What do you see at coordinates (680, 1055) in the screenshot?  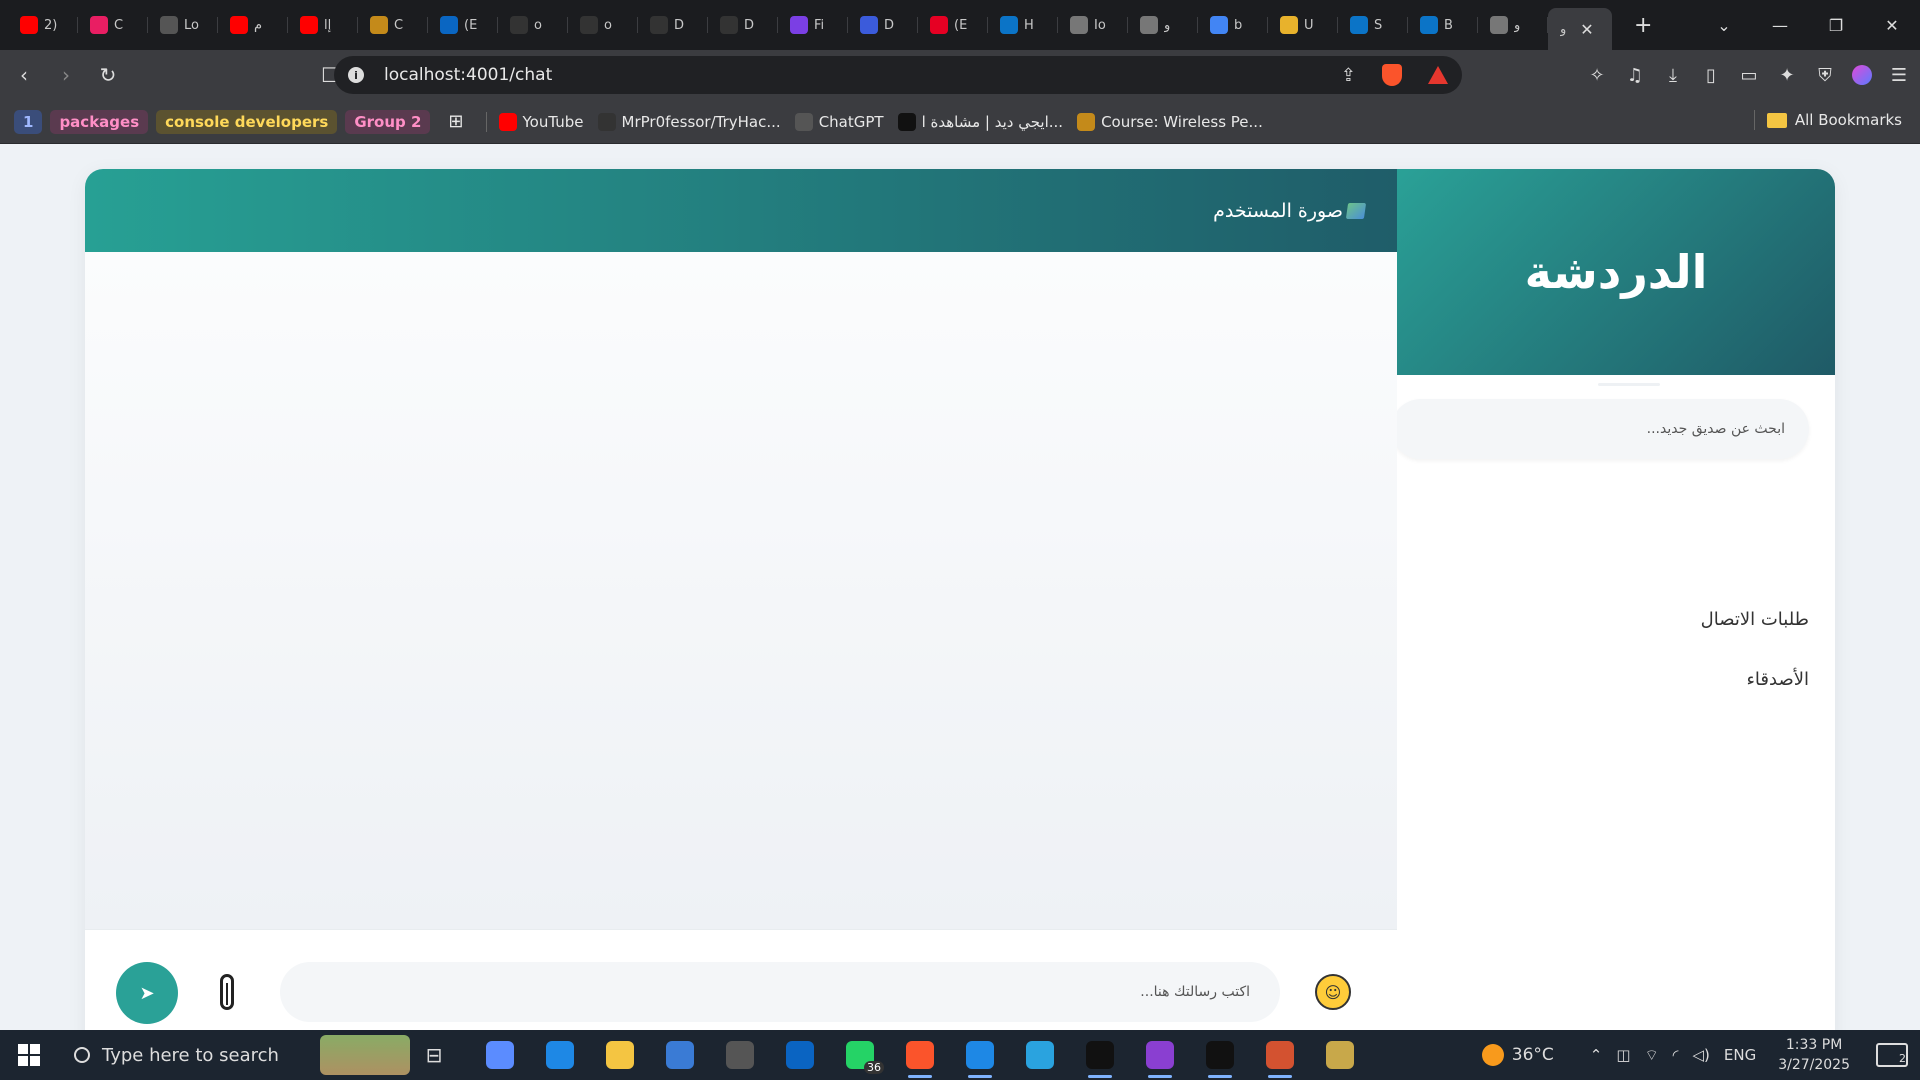 I see `taskbar-app-store` at bounding box center [680, 1055].